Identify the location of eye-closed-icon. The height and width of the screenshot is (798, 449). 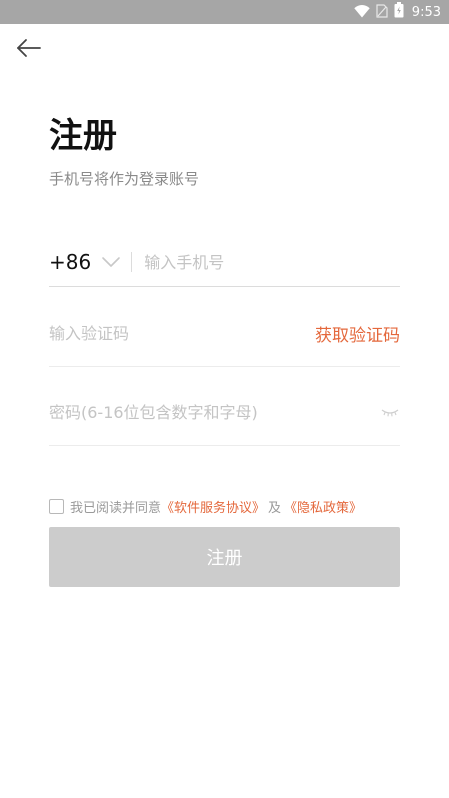
(390, 412).